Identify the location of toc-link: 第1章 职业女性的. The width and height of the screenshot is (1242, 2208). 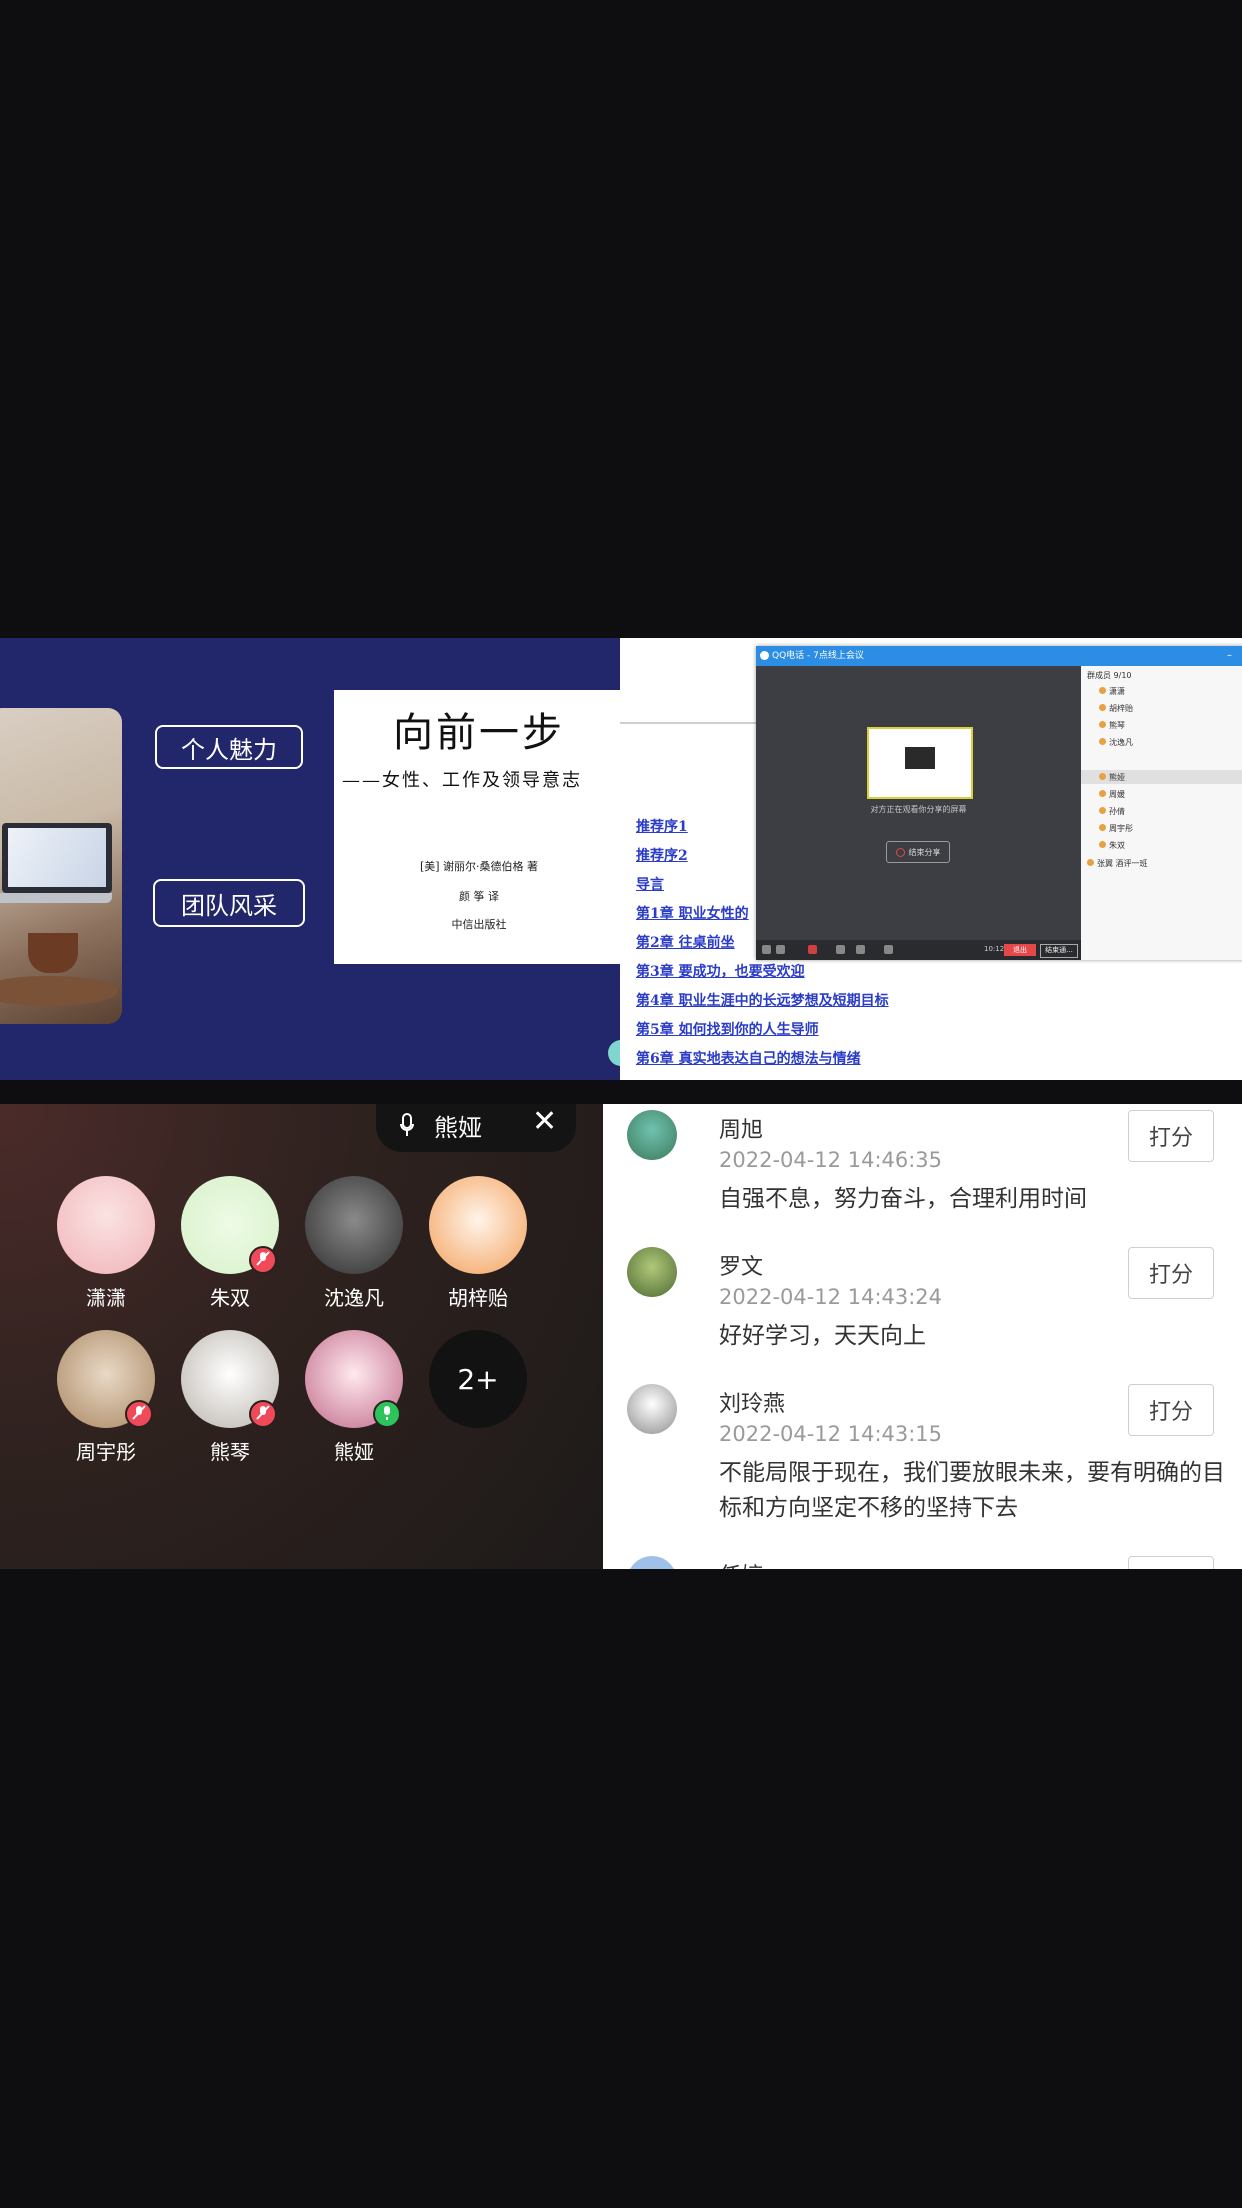
(692, 913).